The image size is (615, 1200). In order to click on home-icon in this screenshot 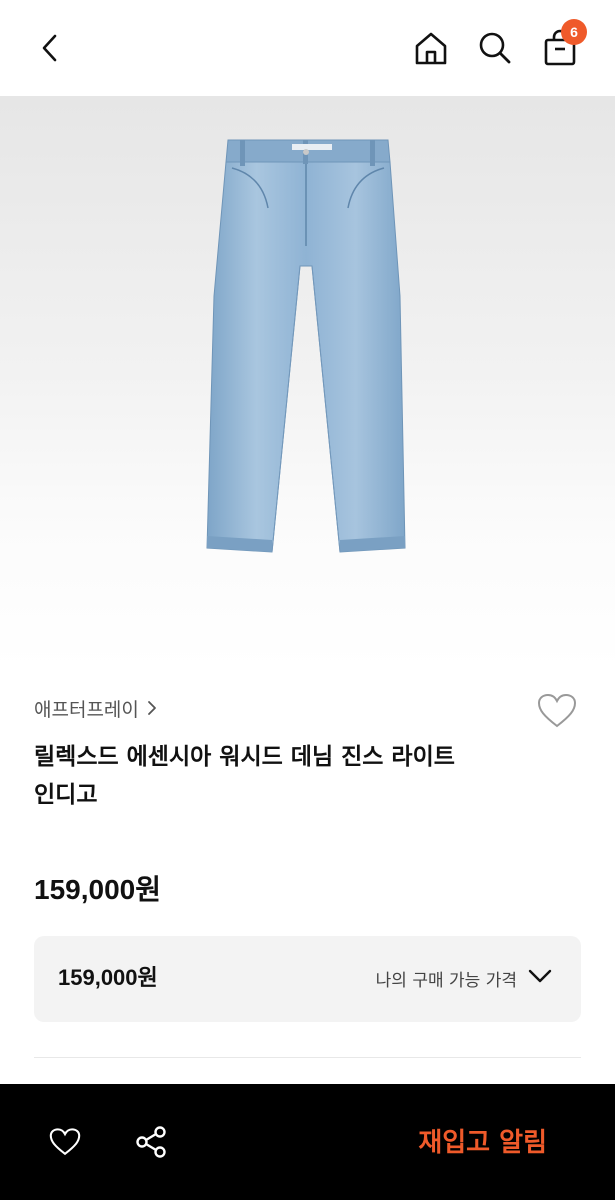, I will do `click(431, 48)`.